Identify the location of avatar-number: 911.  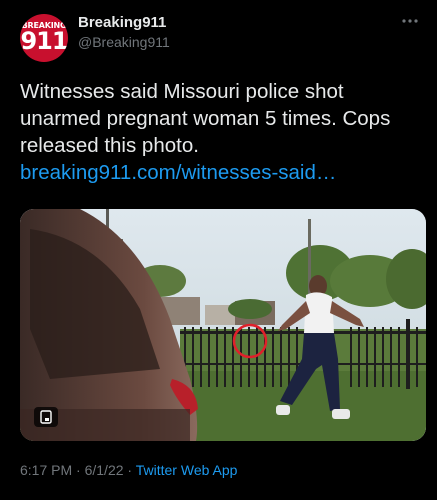
(44, 40).